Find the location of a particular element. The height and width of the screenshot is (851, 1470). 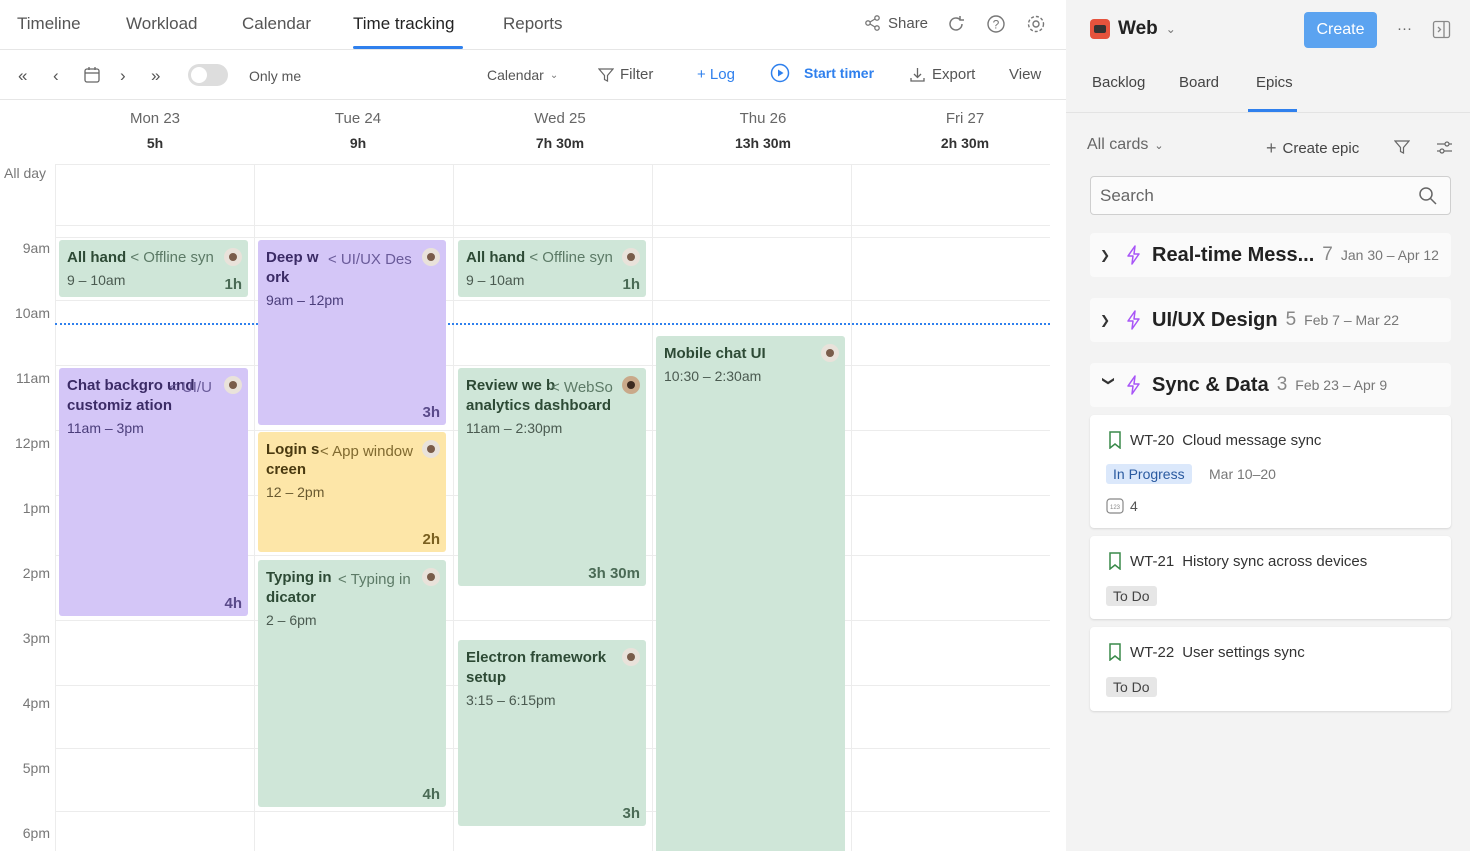

calendar-icon is located at coordinates (92, 75).